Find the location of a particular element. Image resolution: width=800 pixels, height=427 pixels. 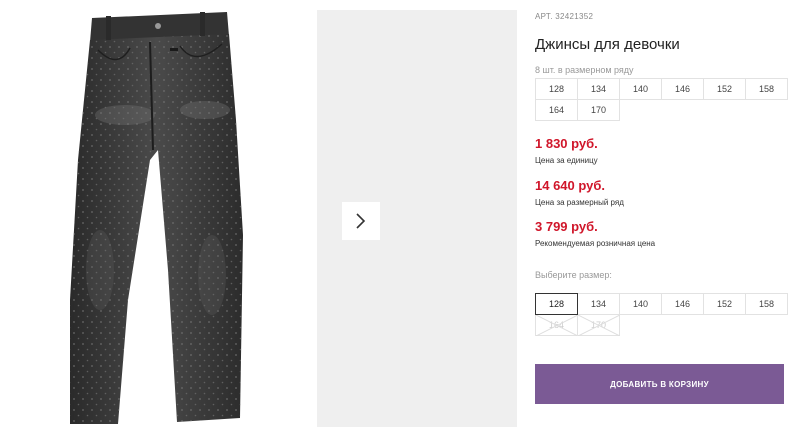

gallery-next-button is located at coordinates (361, 221).